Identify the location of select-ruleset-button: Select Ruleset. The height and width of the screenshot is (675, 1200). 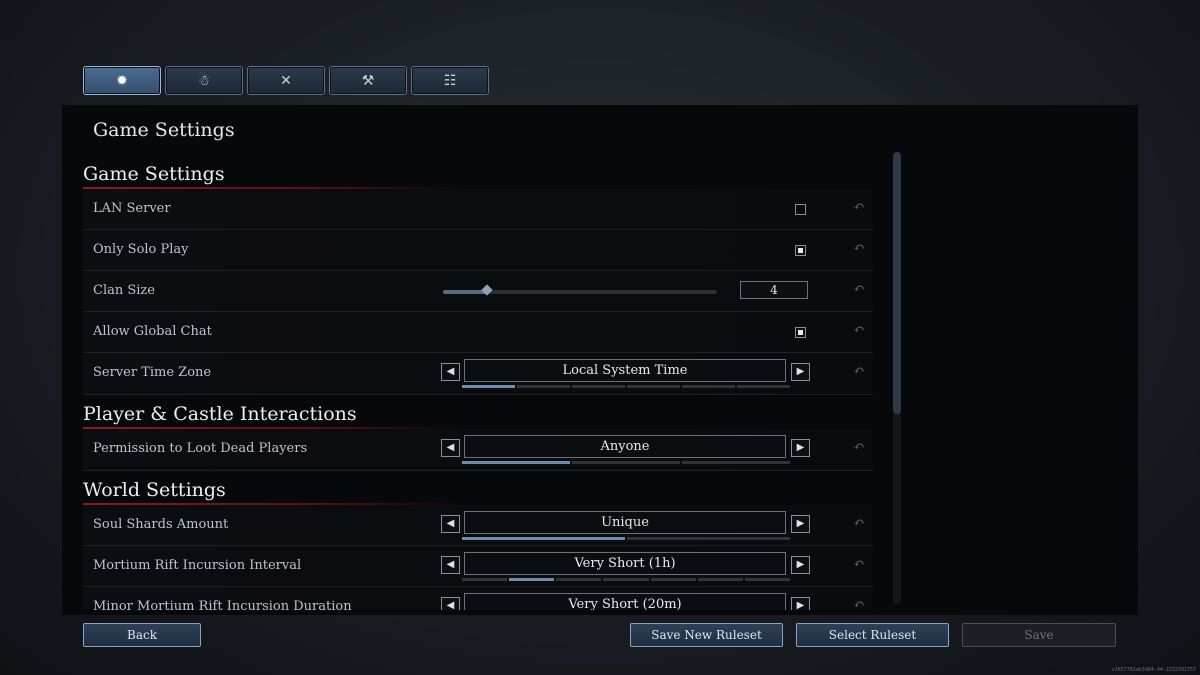
(872, 635).